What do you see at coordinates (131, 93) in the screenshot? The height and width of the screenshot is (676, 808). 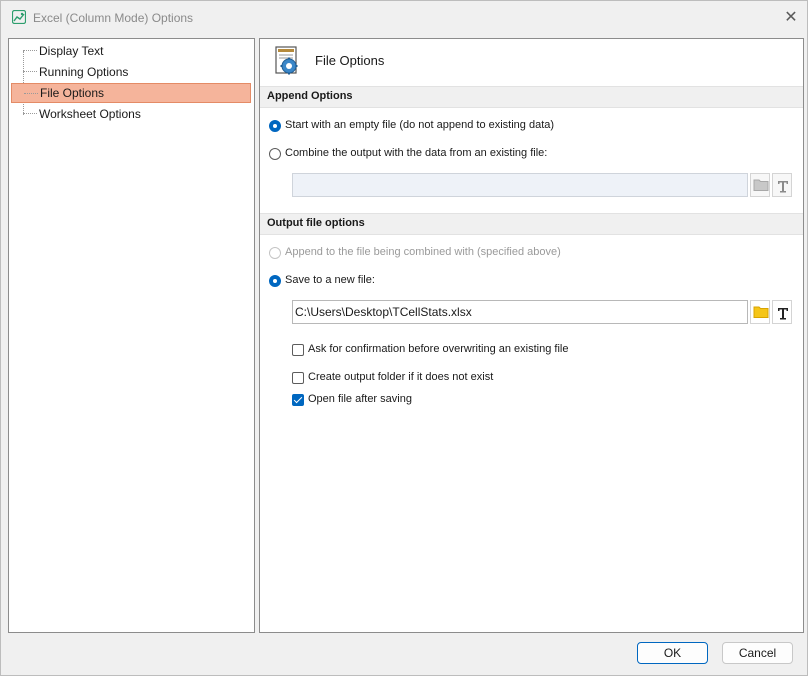 I see `tree-item-file-options: File Options` at bounding box center [131, 93].